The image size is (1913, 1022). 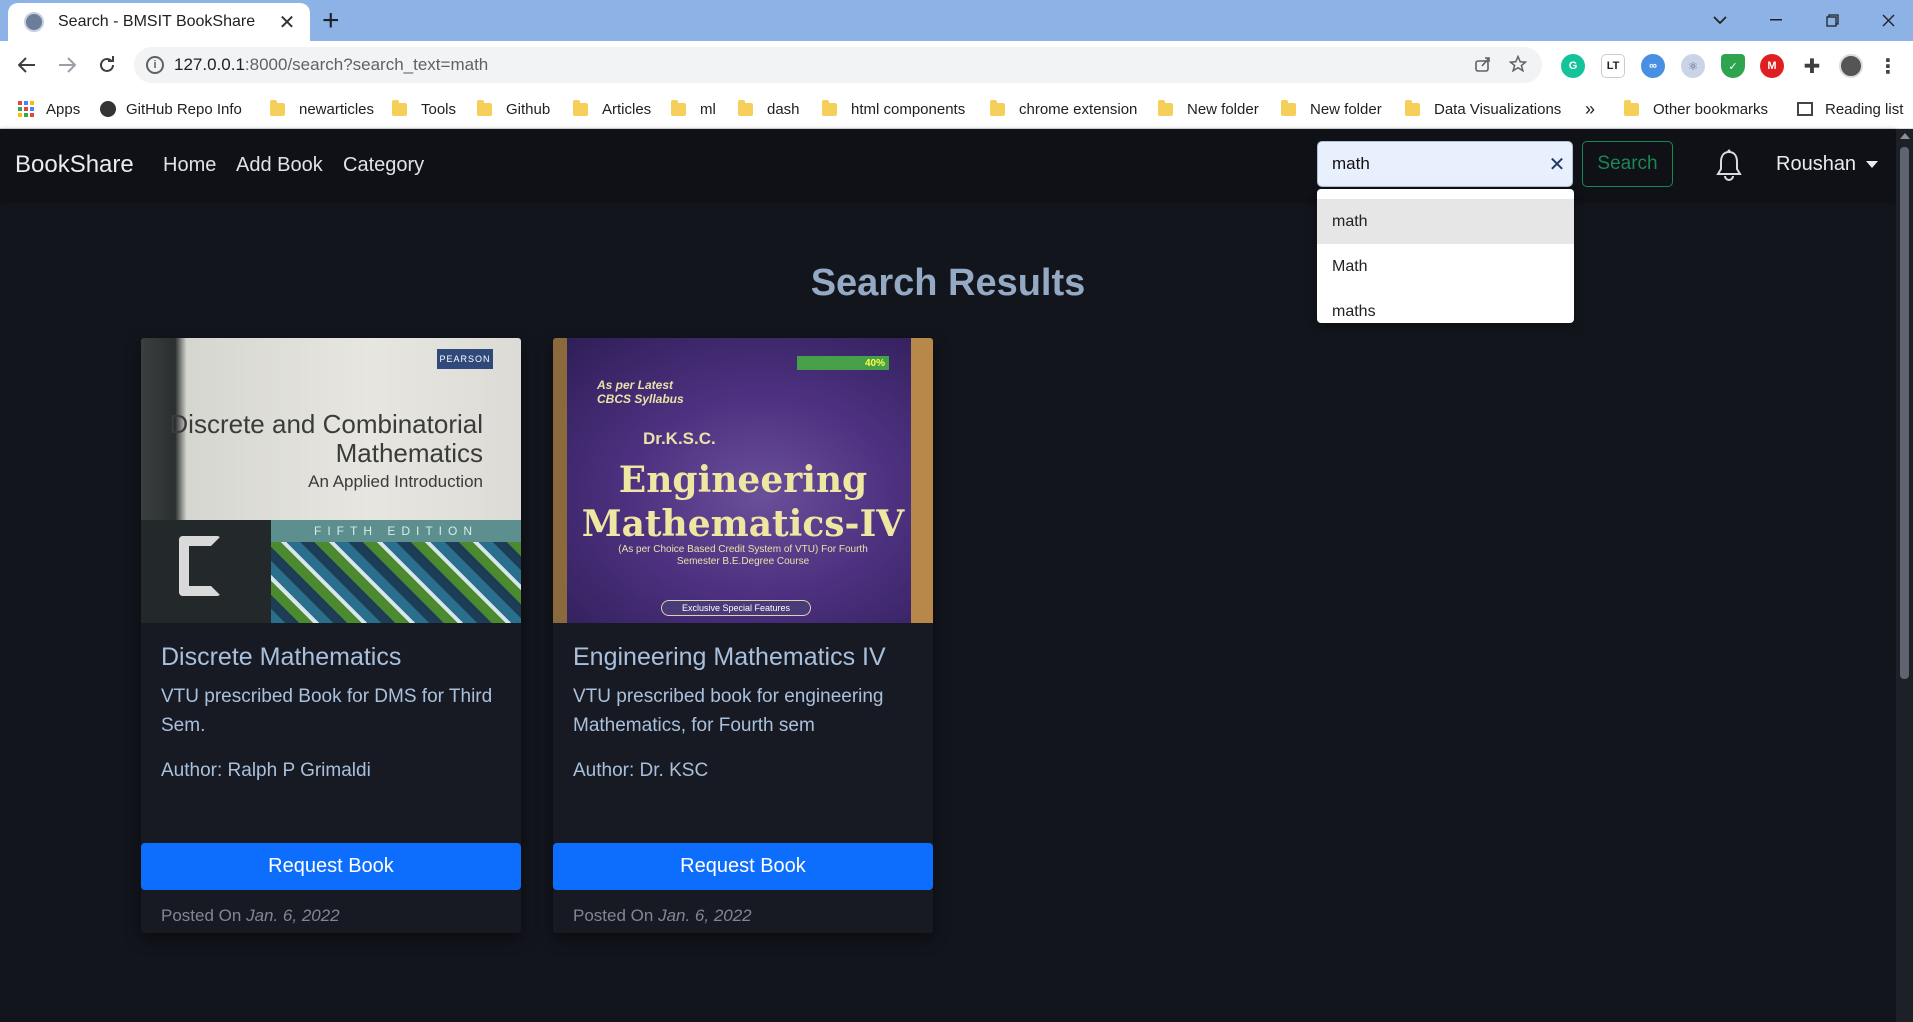 I want to click on reload-icon, so click(x=107, y=65).